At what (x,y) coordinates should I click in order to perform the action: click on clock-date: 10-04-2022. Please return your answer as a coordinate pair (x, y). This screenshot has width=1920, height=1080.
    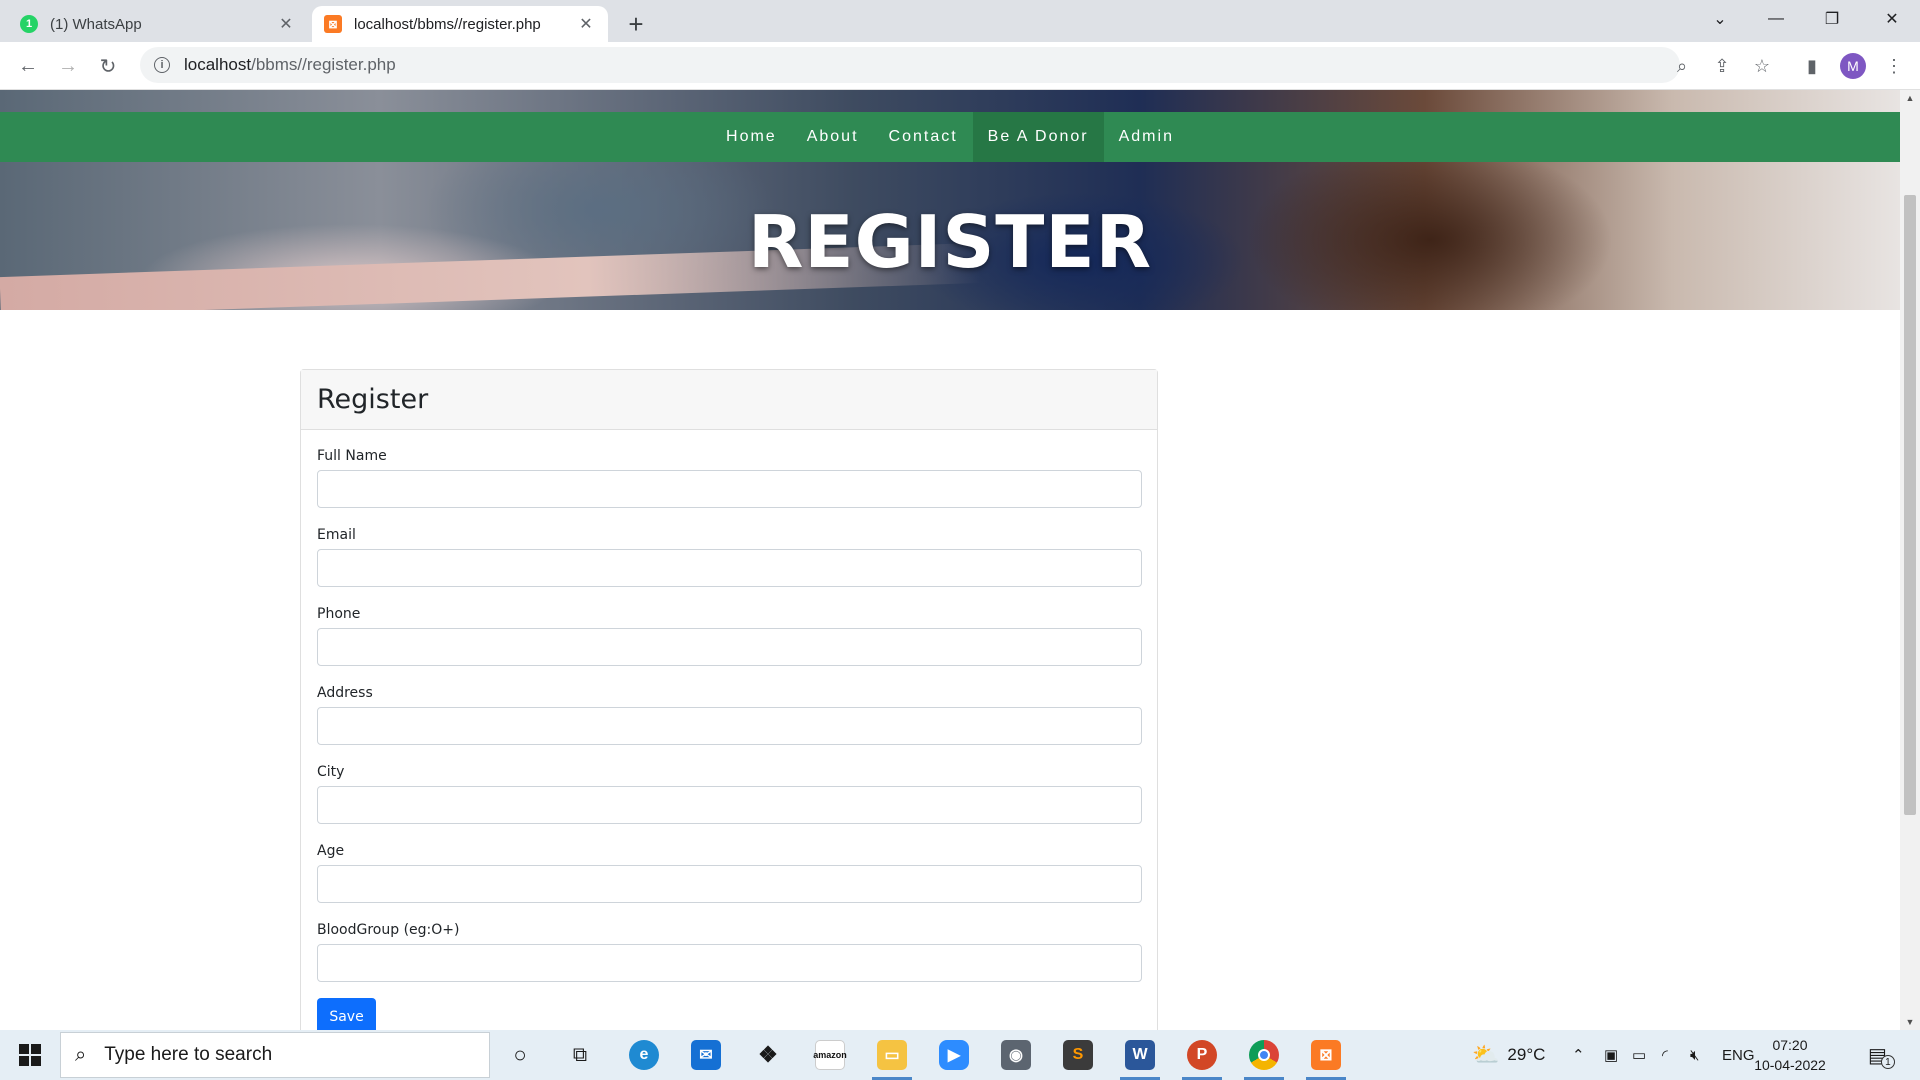
    Looking at the image, I should click on (1790, 1065).